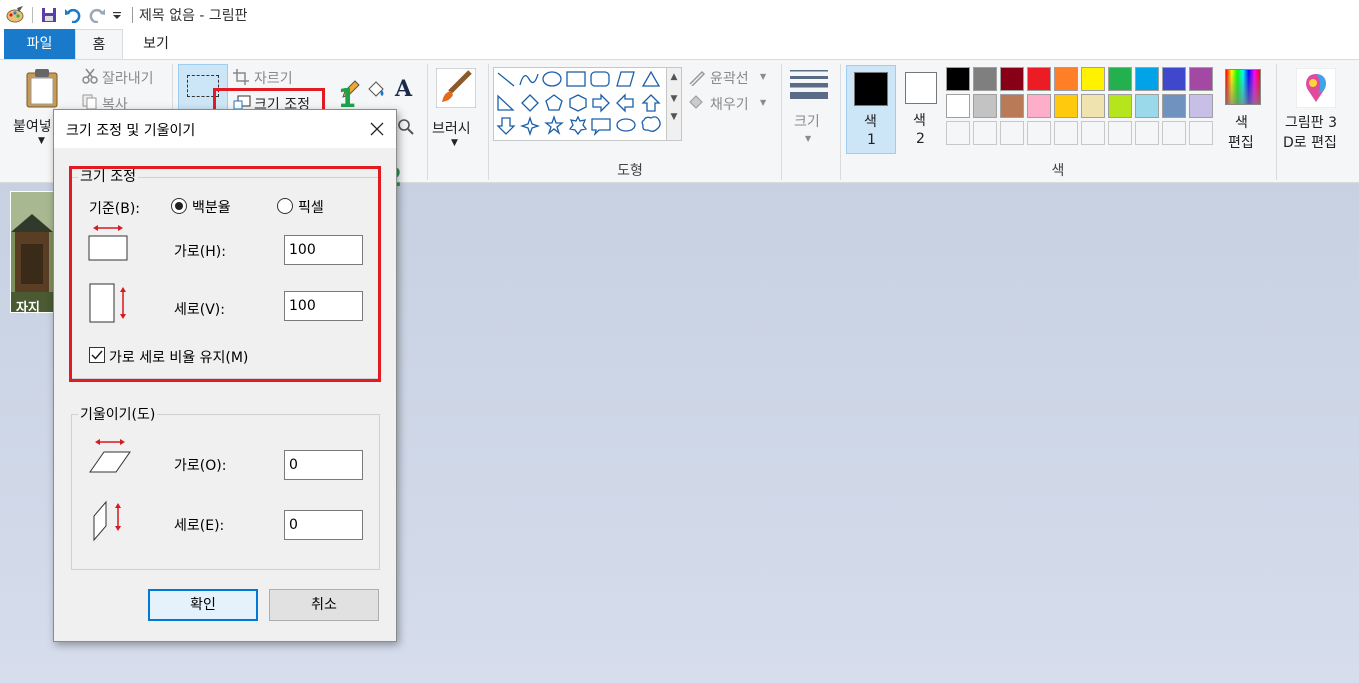 The image size is (1359, 683). Describe the element at coordinates (128, 78) in the screenshot. I see `cut-button: 잘라내기` at that location.